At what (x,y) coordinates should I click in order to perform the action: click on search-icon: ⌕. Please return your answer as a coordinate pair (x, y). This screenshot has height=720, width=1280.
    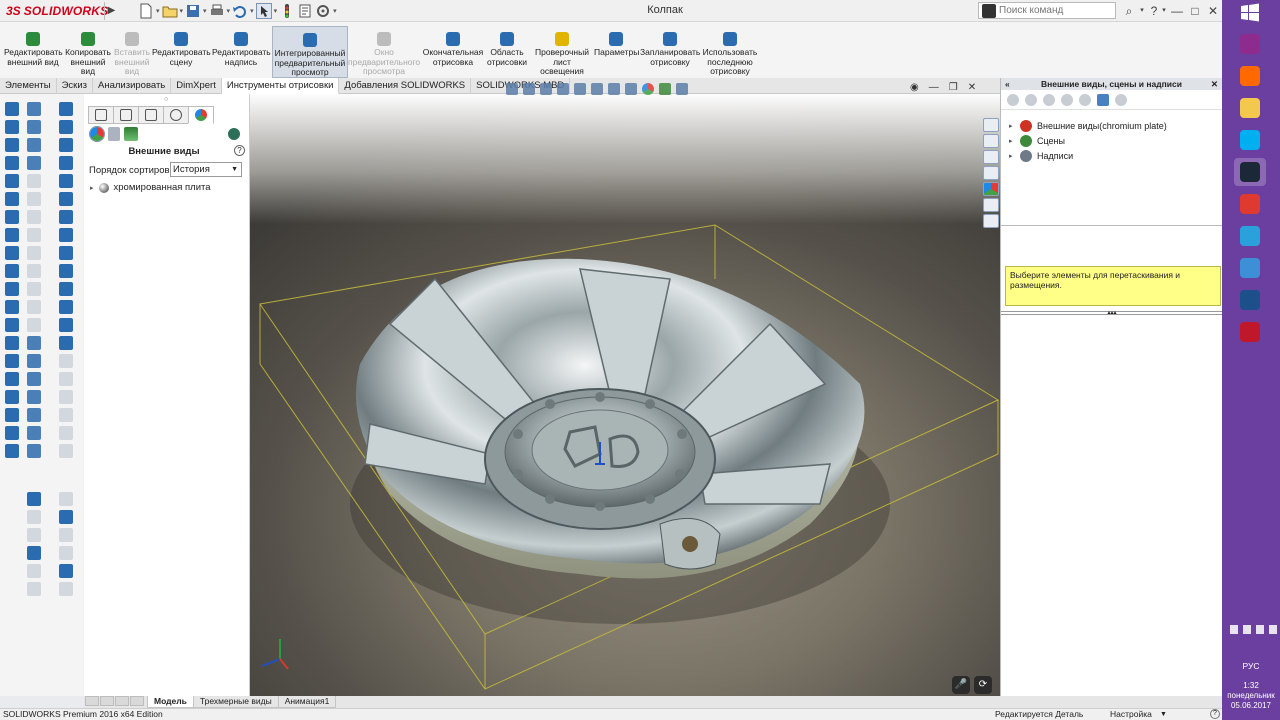
    Looking at the image, I should click on (1129, 11).